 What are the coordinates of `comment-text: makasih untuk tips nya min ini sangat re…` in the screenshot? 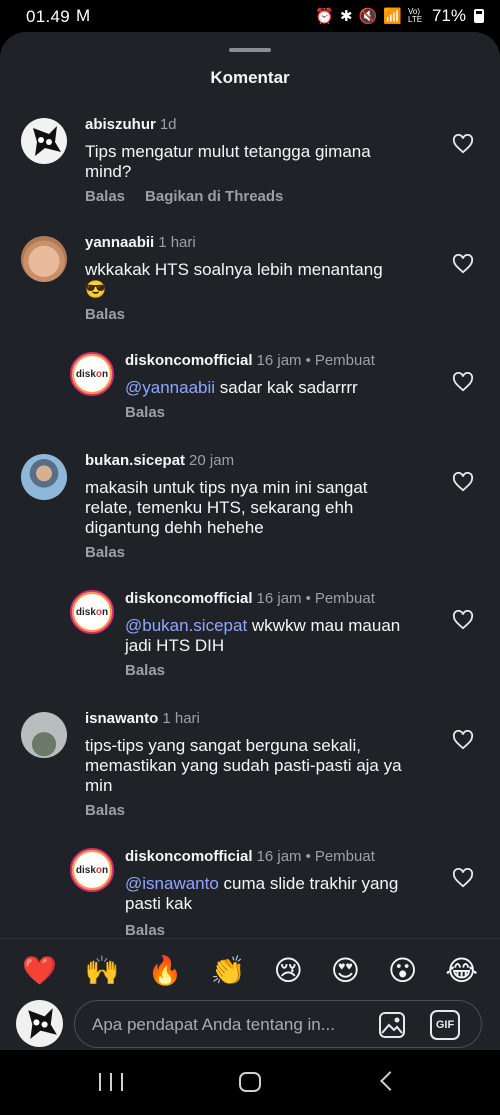 It's located at (226, 507).